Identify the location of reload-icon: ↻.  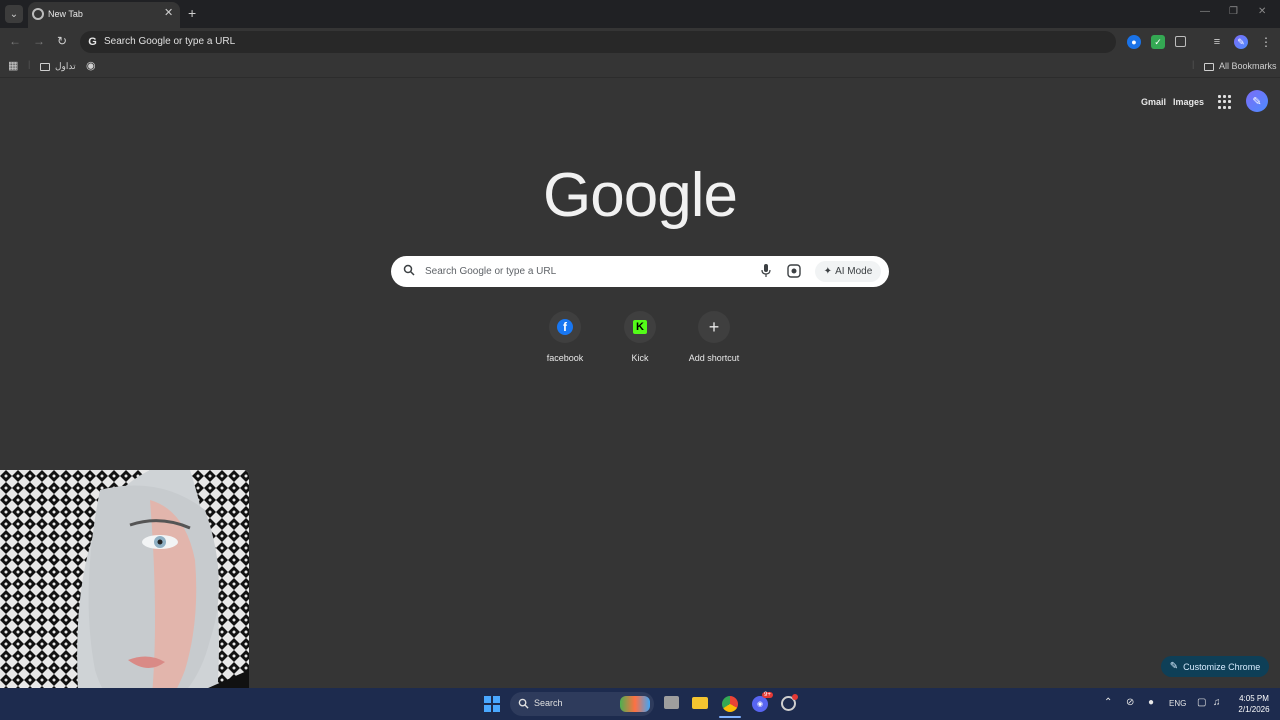
(62, 41).